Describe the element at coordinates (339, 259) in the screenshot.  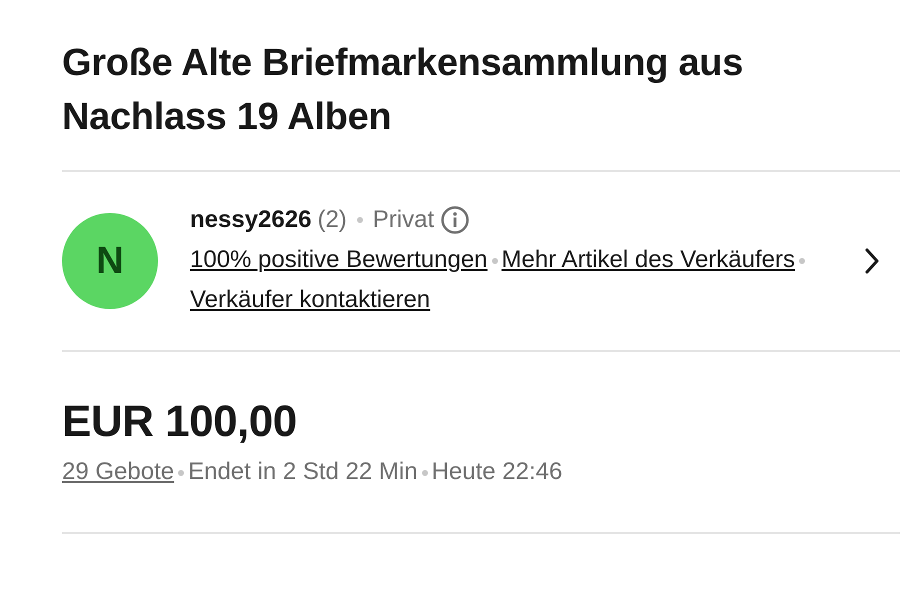
I see `seller-link: 100% positive Bewertungen` at that location.